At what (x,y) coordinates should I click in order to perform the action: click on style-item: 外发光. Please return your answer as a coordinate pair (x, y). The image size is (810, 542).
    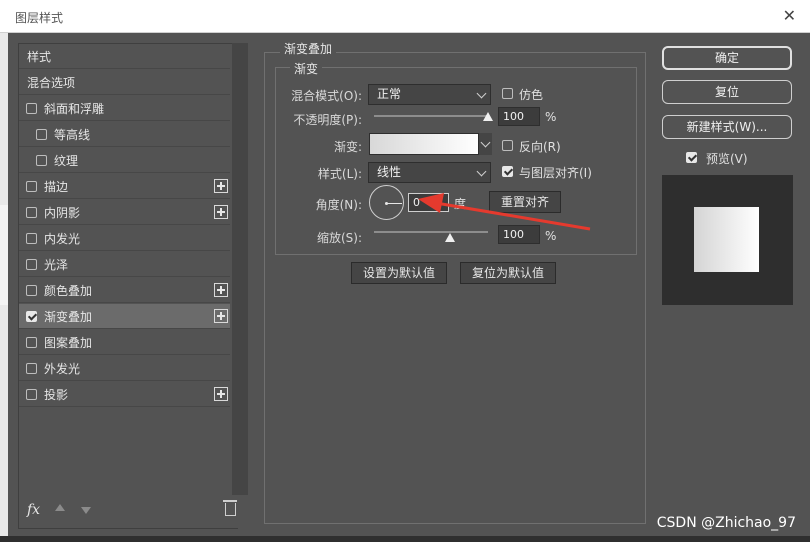
    Looking at the image, I should click on (124, 368).